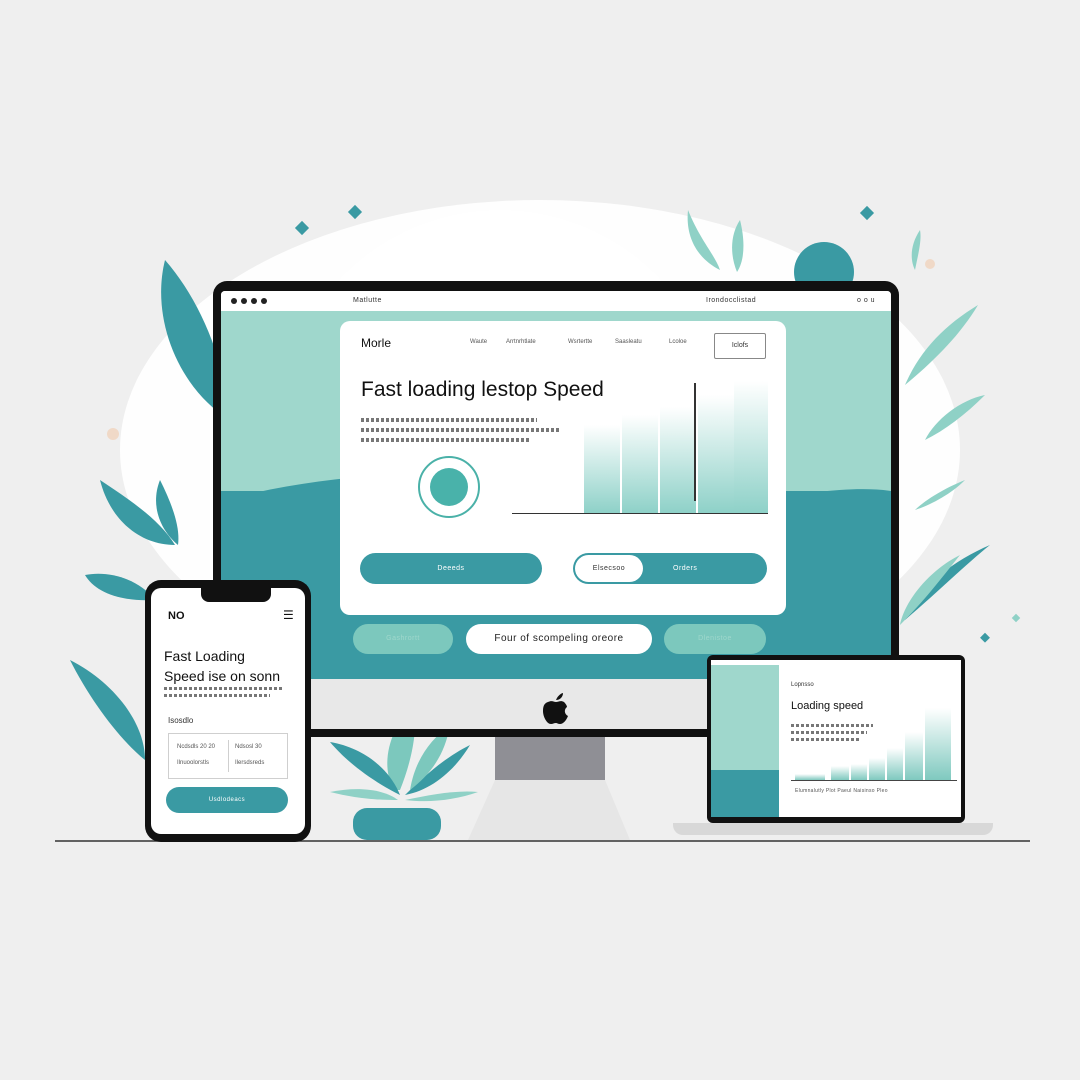  Describe the element at coordinates (451, 568) in the screenshot. I see `primary-button: Deeeds` at that location.